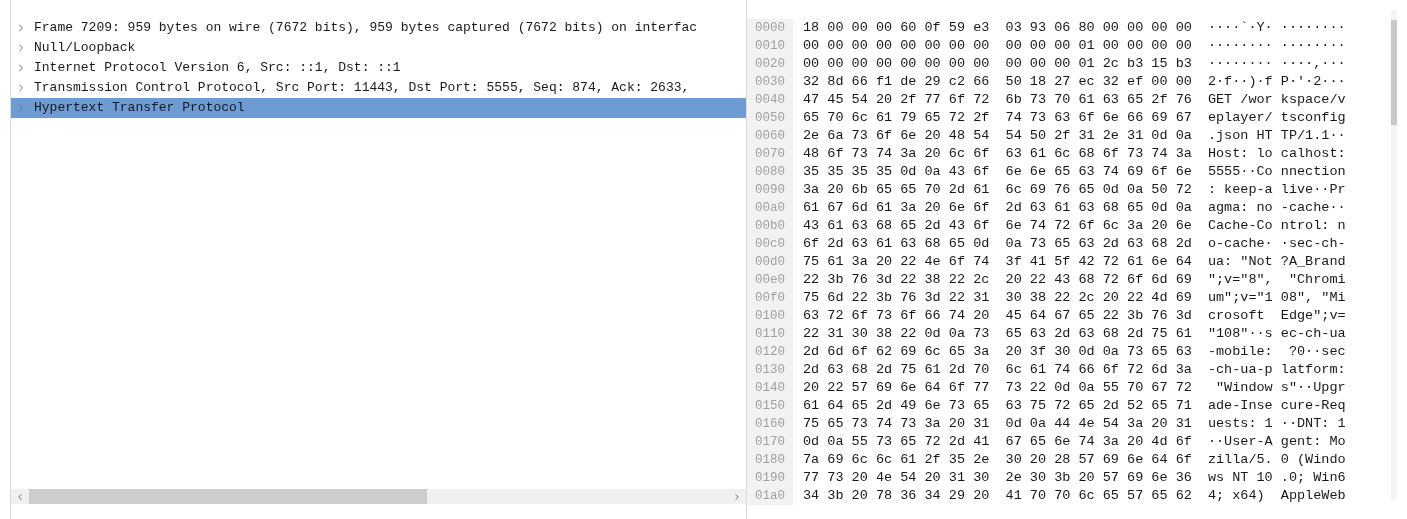 The image size is (1407, 519). What do you see at coordinates (1276, 280) in the screenshot?
I see `ascii-text: ";v="8", "Chromi` at bounding box center [1276, 280].